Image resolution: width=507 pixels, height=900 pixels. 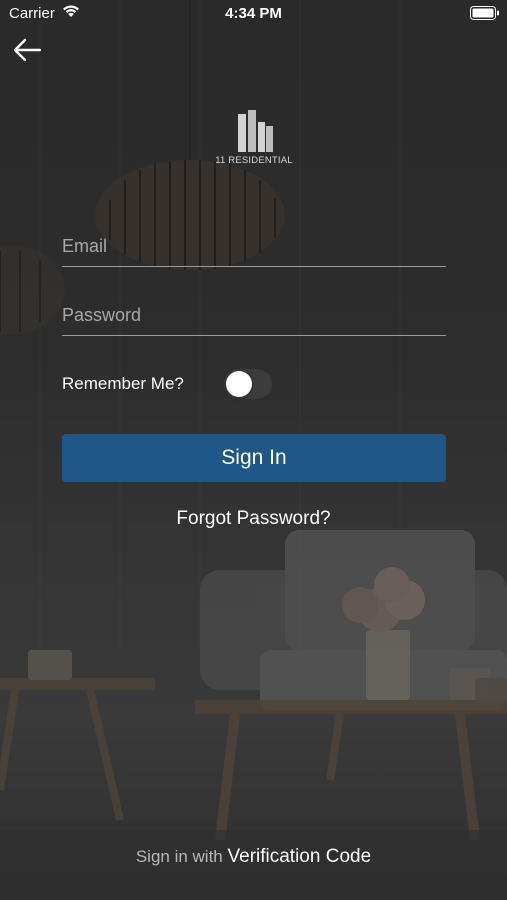 I want to click on password-placeholder: Password, so click(x=102, y=315).